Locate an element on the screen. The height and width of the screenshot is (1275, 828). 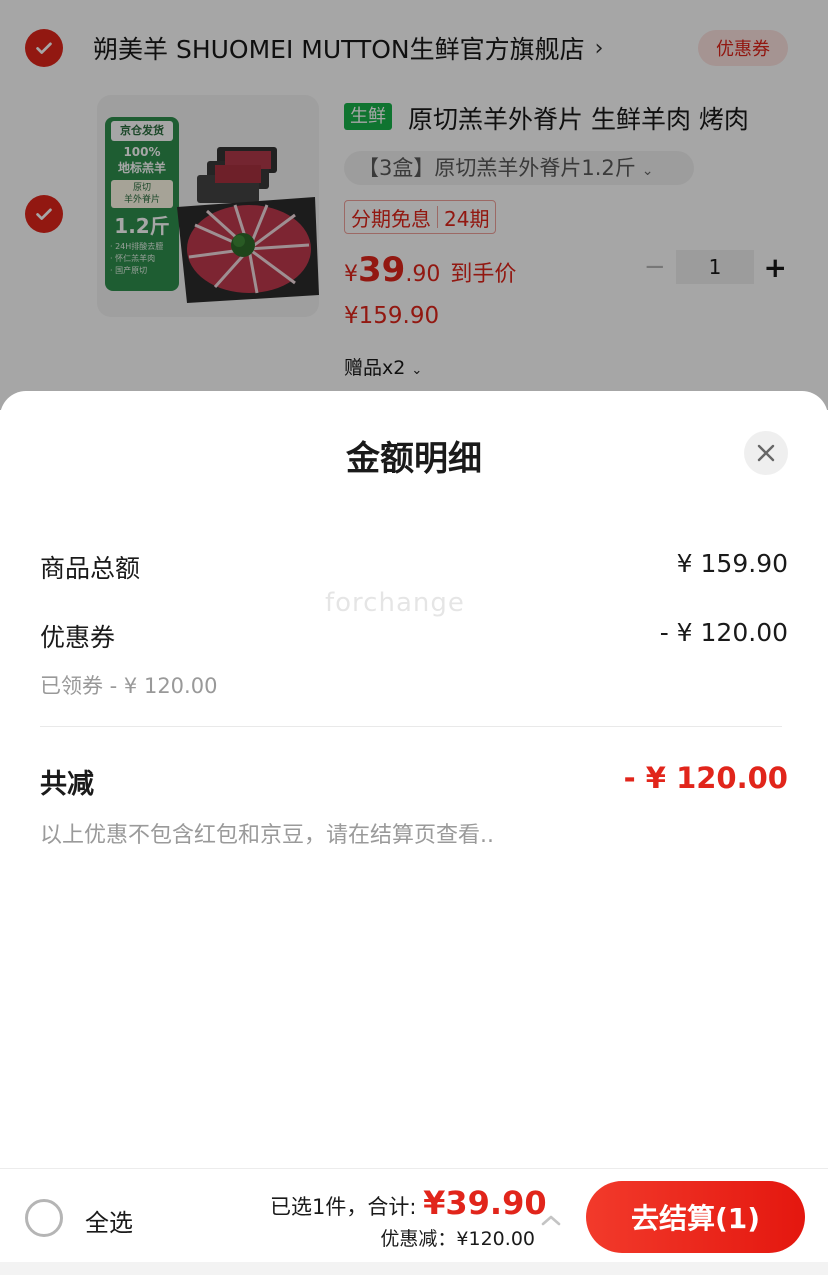
checkout-button: 去结算(1) is located at coordinates (695, 1217).